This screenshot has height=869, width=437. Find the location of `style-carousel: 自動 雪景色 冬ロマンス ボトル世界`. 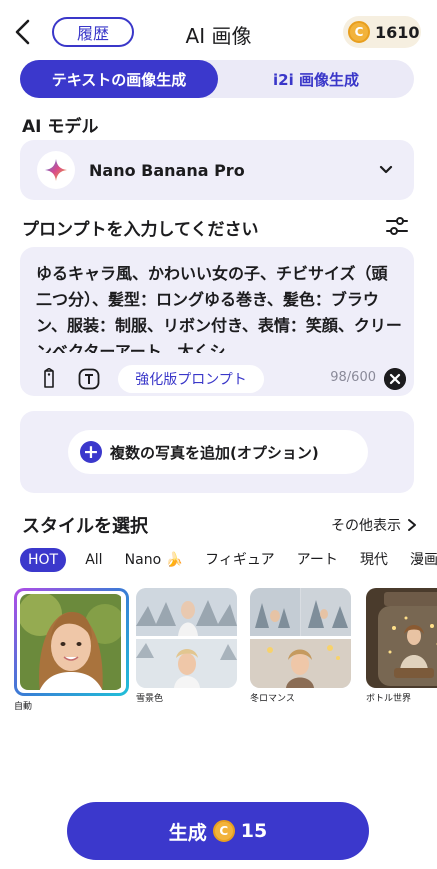

style-carousel: 自動 雪景色 冬ロマンス ボトル世界 is located at coordinates (225, 653).